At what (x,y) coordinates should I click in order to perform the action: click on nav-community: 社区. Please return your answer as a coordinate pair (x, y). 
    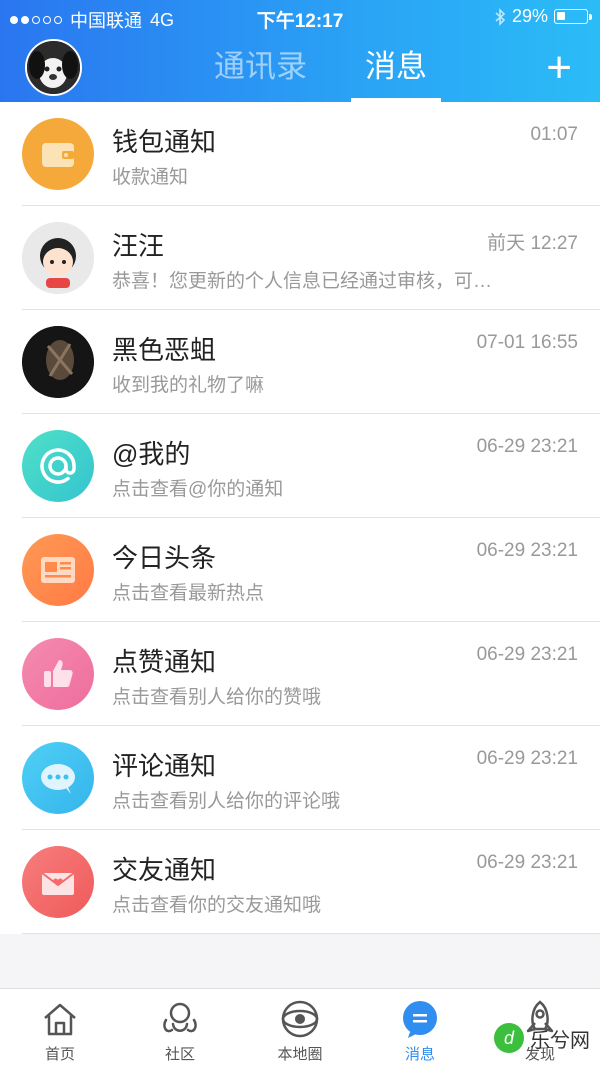
    Looking at the image, I should click on (180, 1028).